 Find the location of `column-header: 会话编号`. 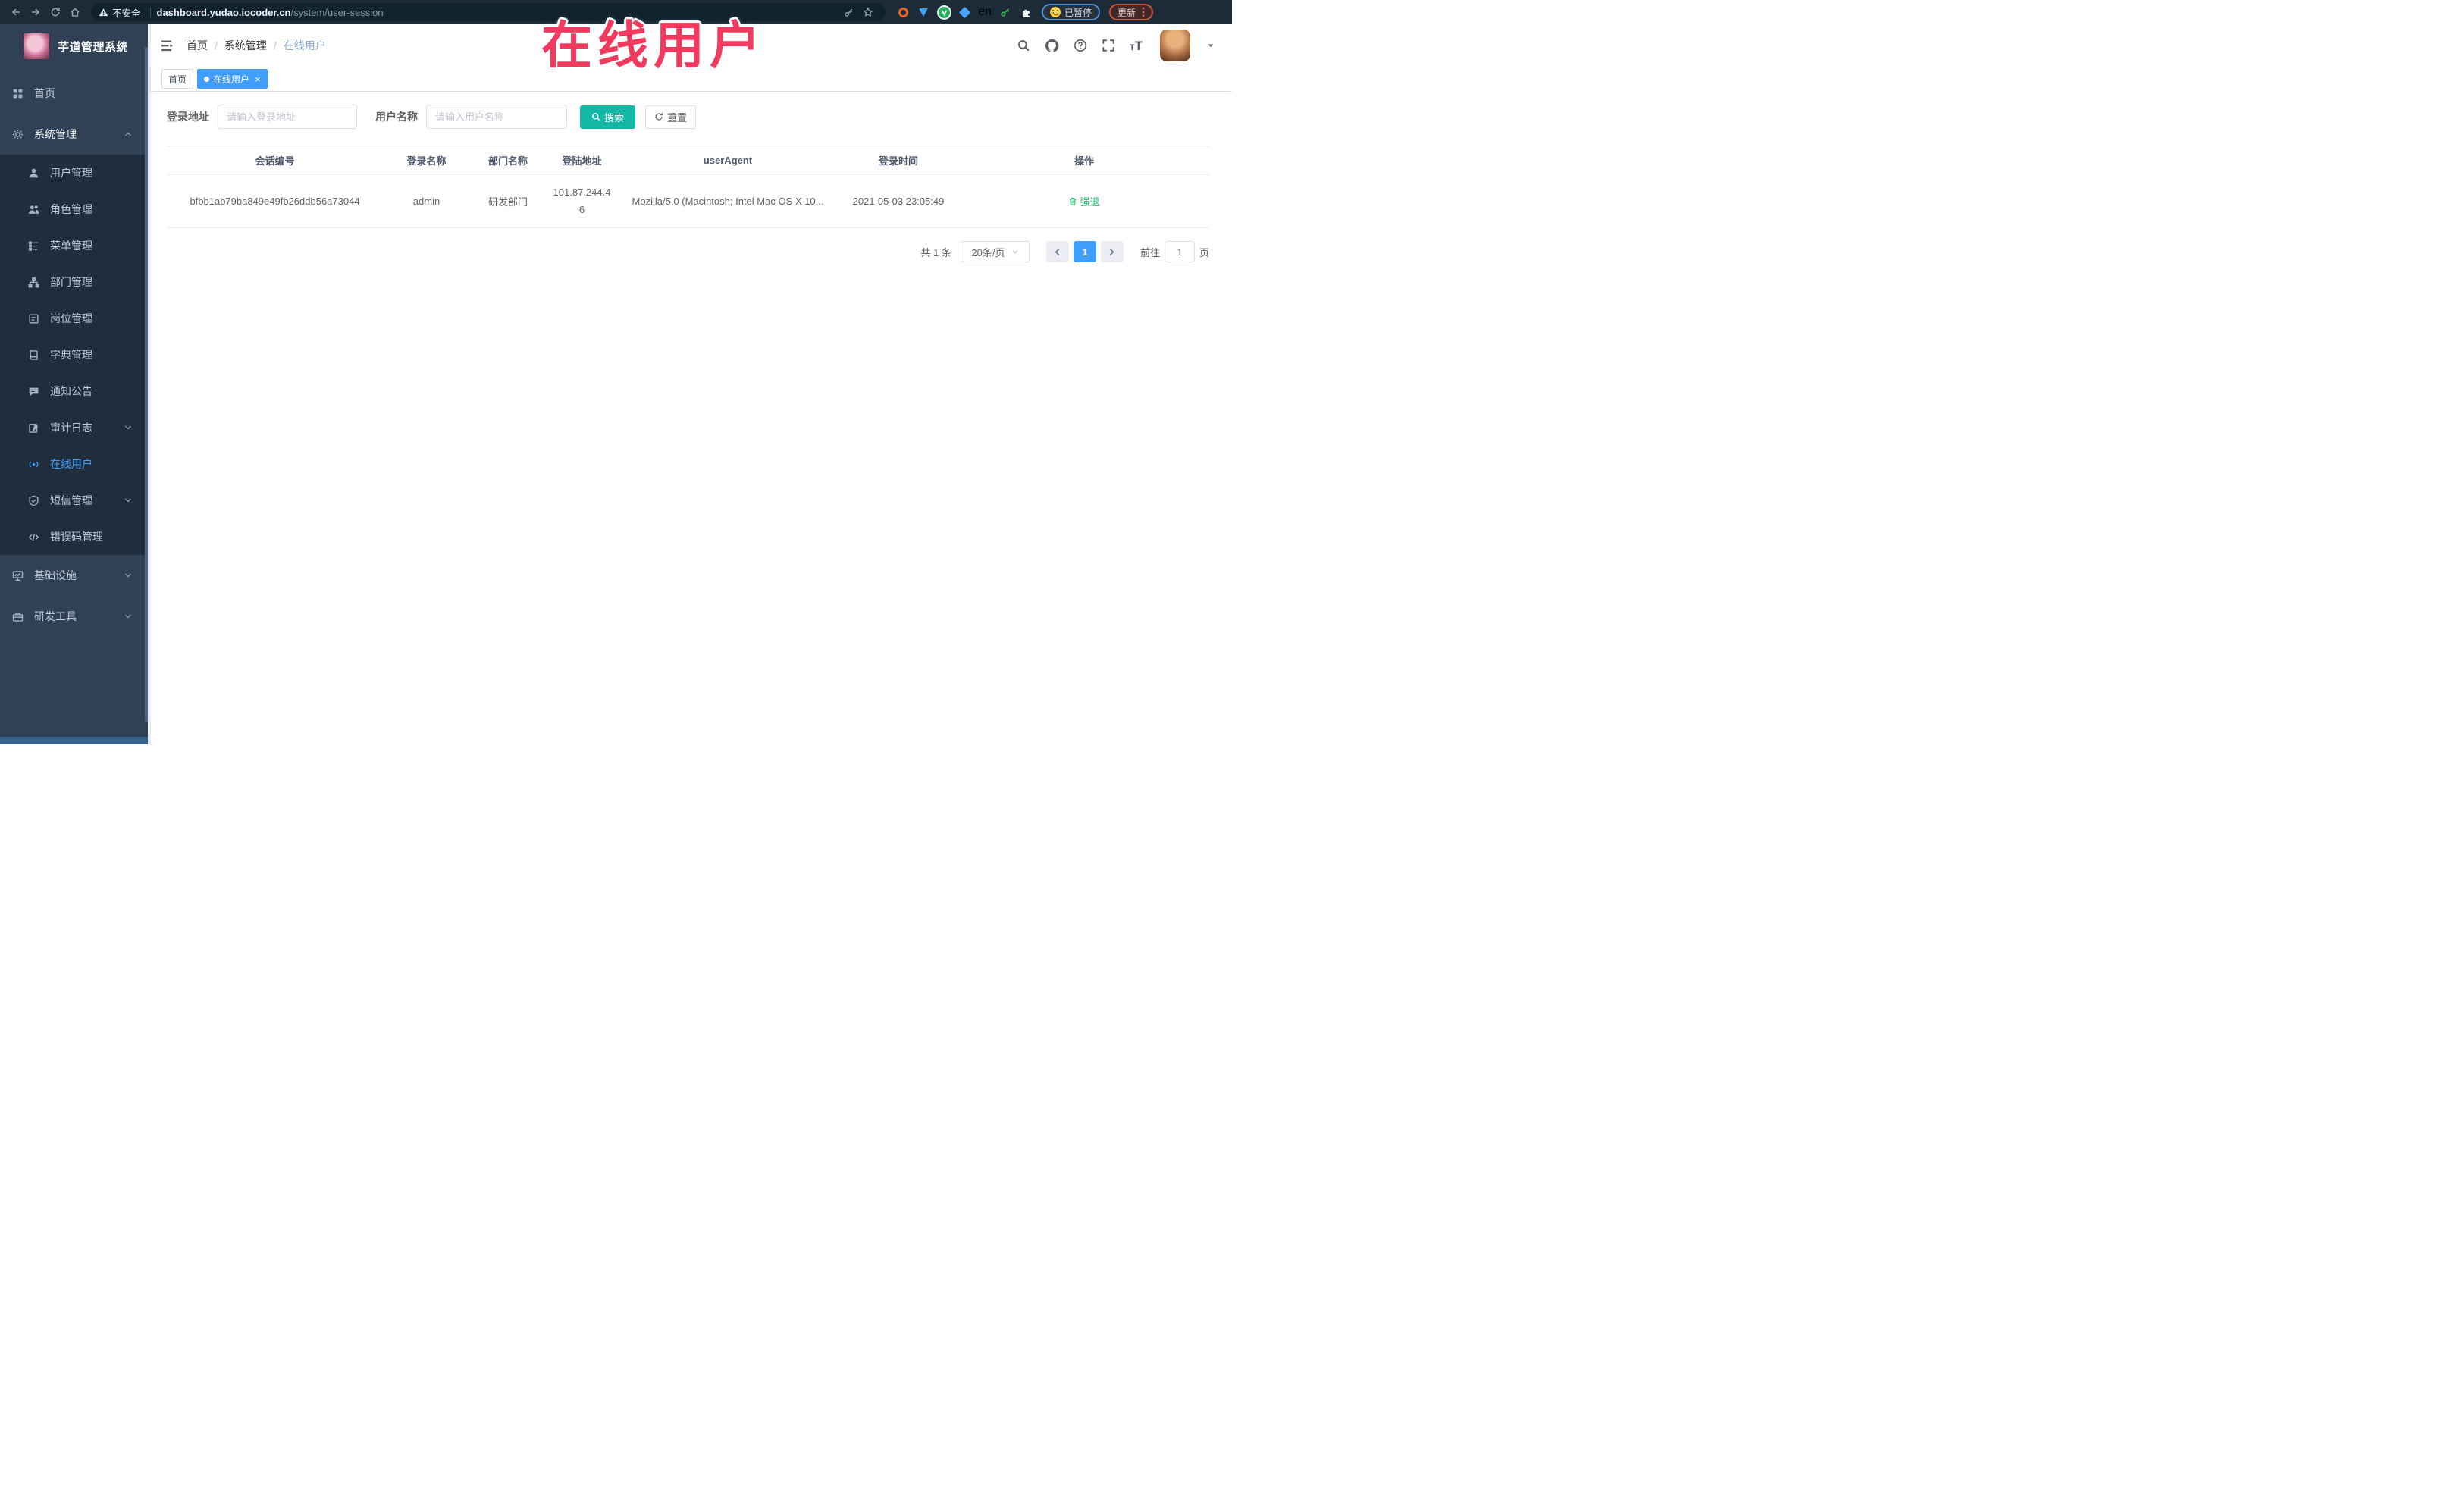

column-header: 会话编号 is located at coordinates (275, 161).